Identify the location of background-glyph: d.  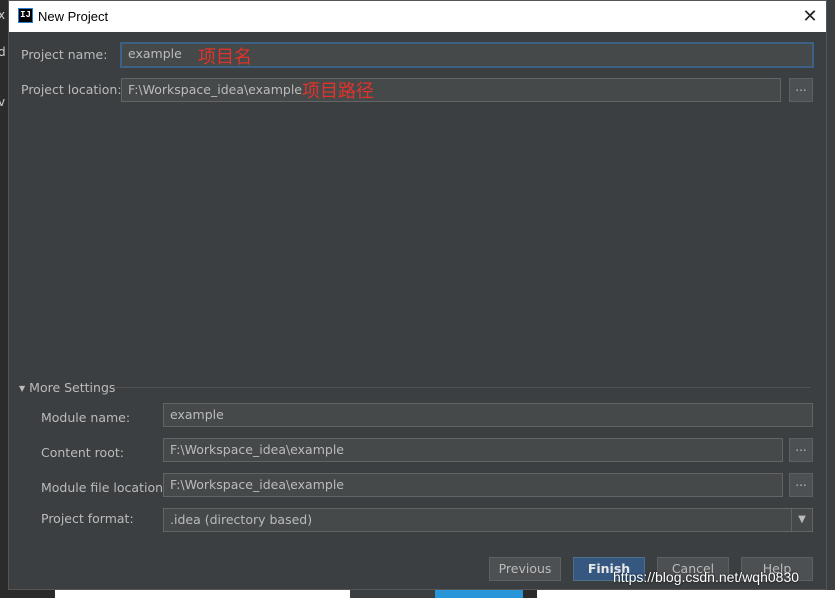
(3, 52).